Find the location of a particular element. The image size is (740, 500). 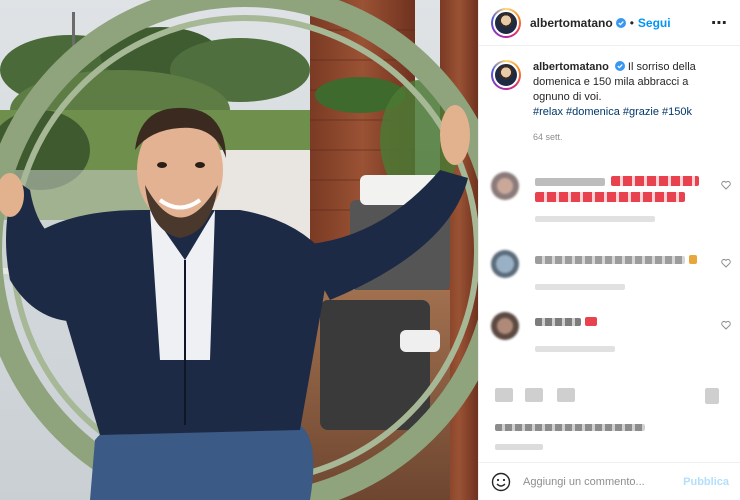

likes-count-blurred is located at coordinates (570, 427).